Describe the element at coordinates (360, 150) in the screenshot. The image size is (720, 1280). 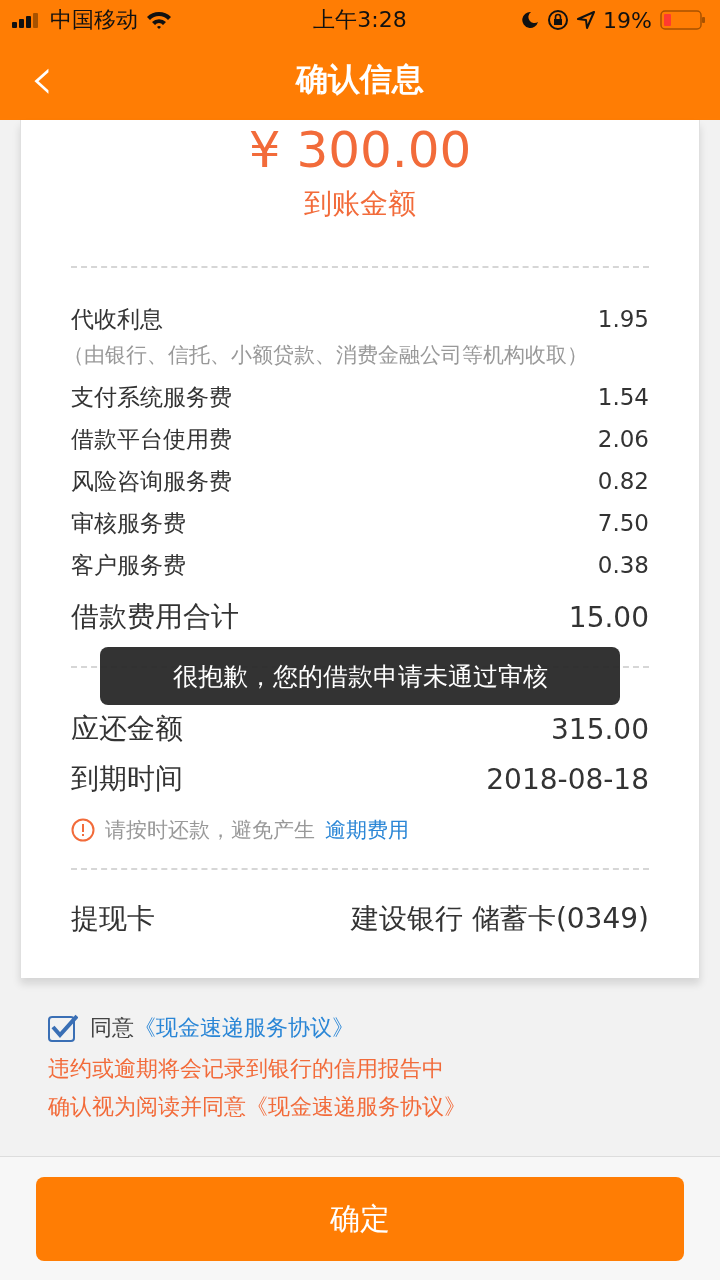
I see `amount-value: ¥ 300.00` at that location.